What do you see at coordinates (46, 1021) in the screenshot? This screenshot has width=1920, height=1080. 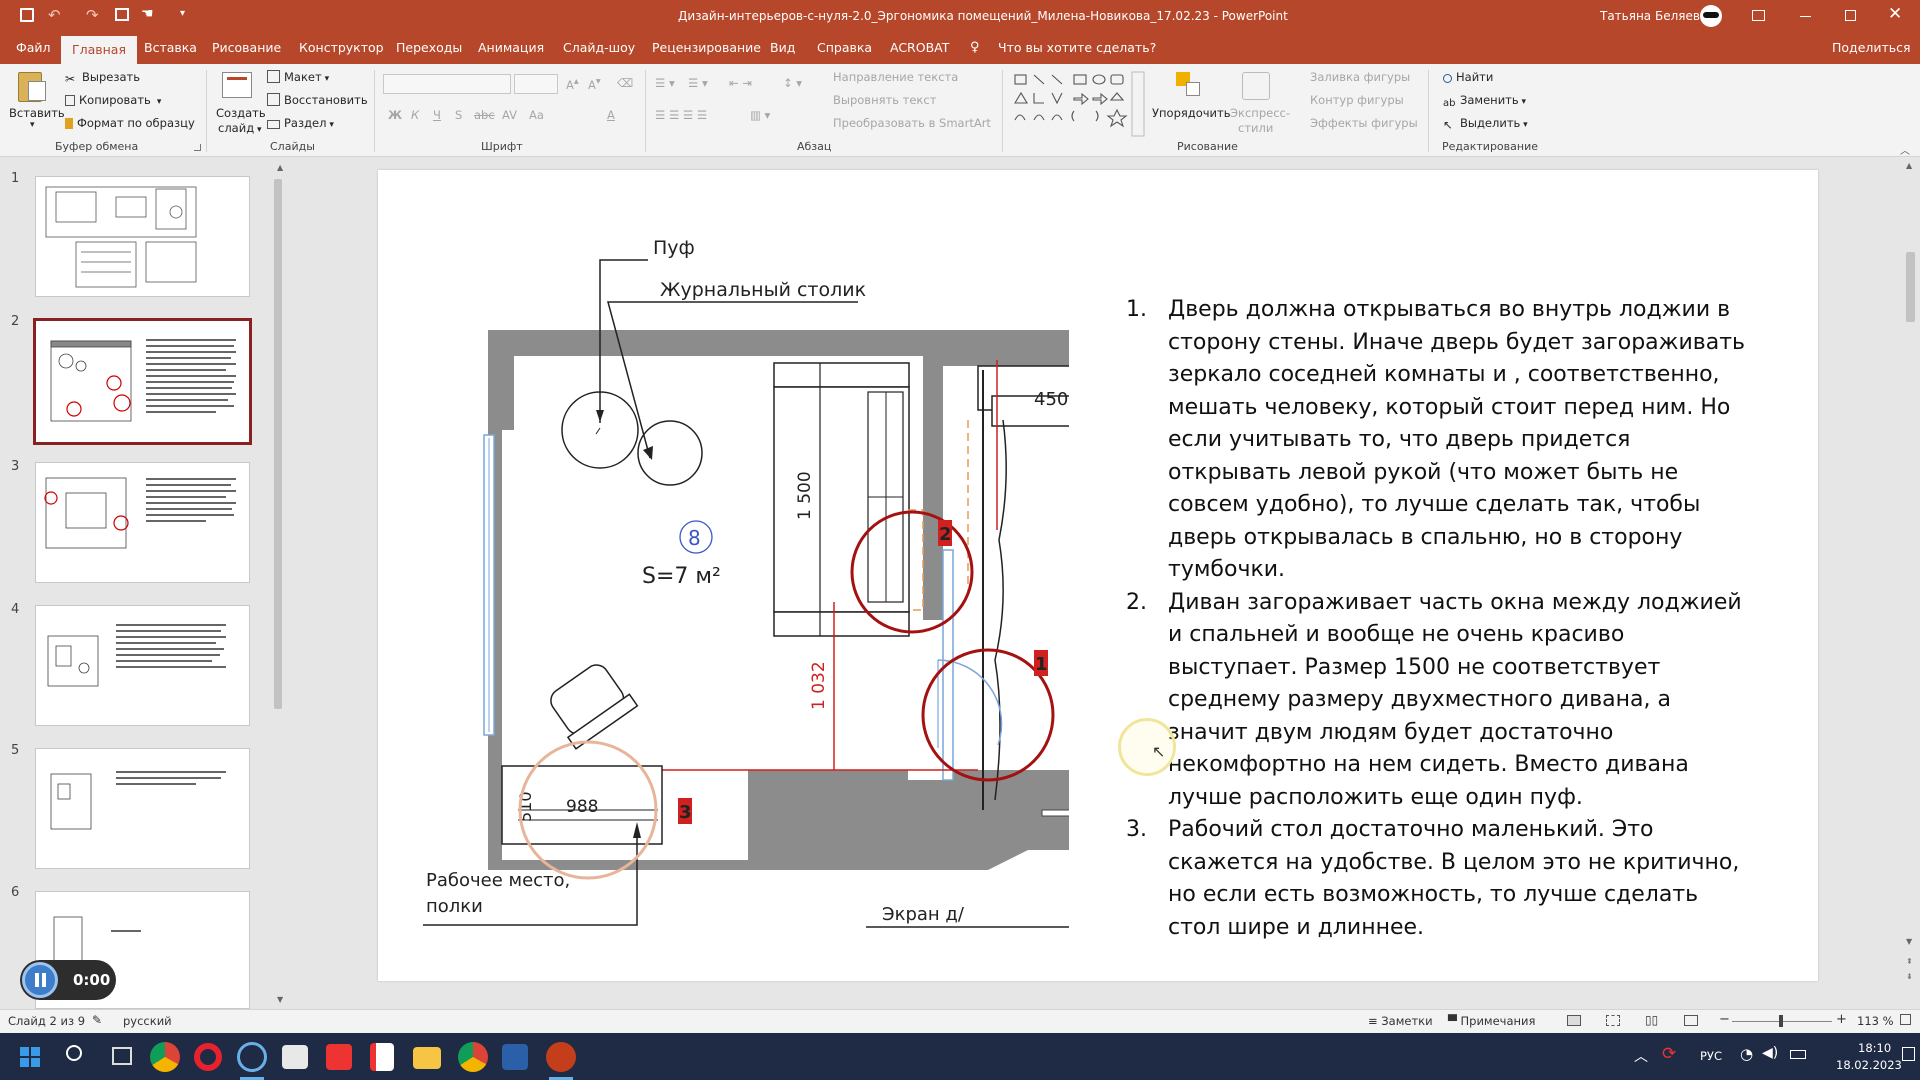 I see `slide-counter: Слайд 2 из 9` at bounding box center [46, 1021].